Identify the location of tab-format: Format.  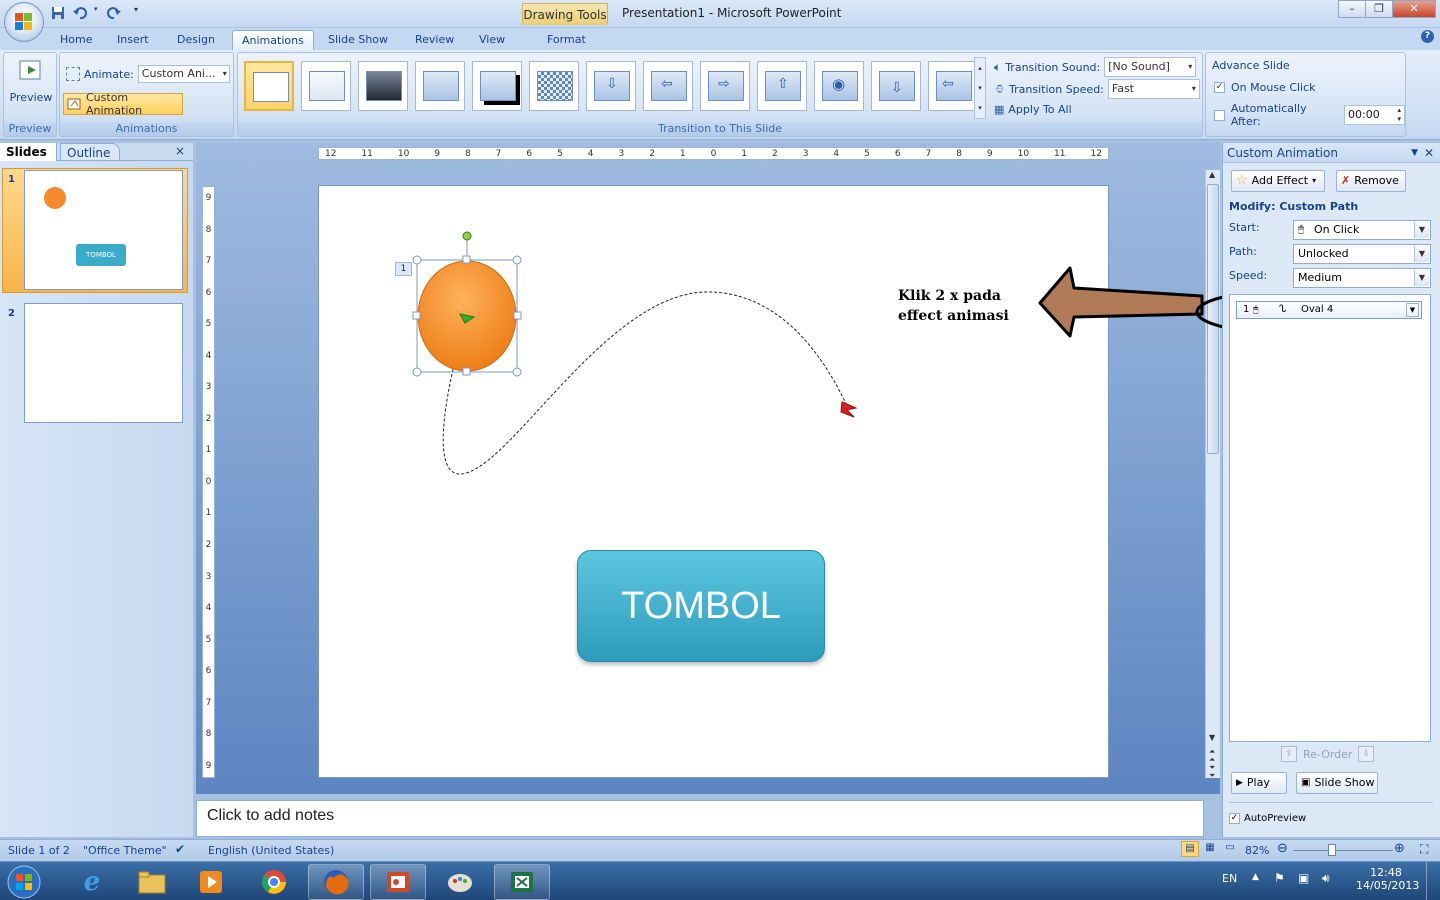
(566, 40).